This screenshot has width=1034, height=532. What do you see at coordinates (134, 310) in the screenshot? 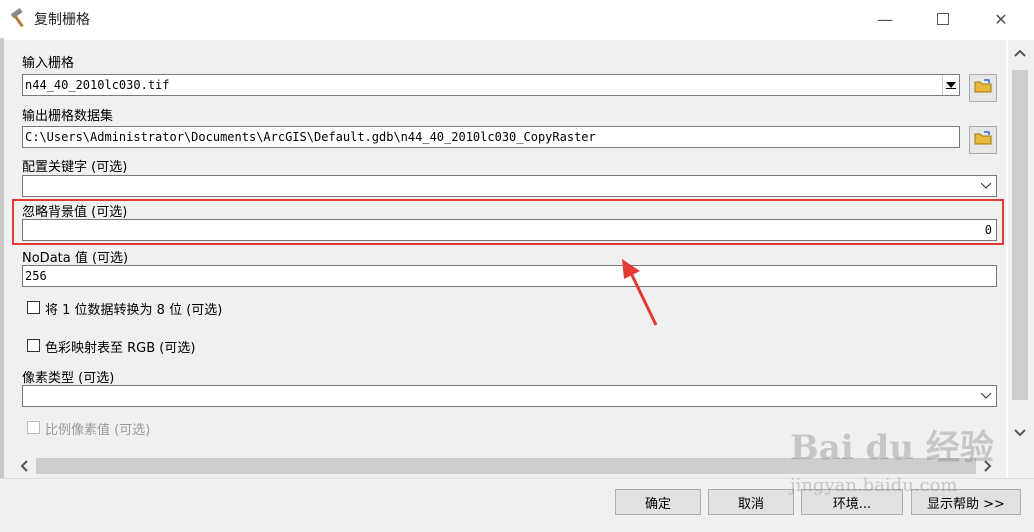
I see `convert-1bit-label: 将 1 位数据转换为 8 位 (可选)` at bounding box center [134, 310].